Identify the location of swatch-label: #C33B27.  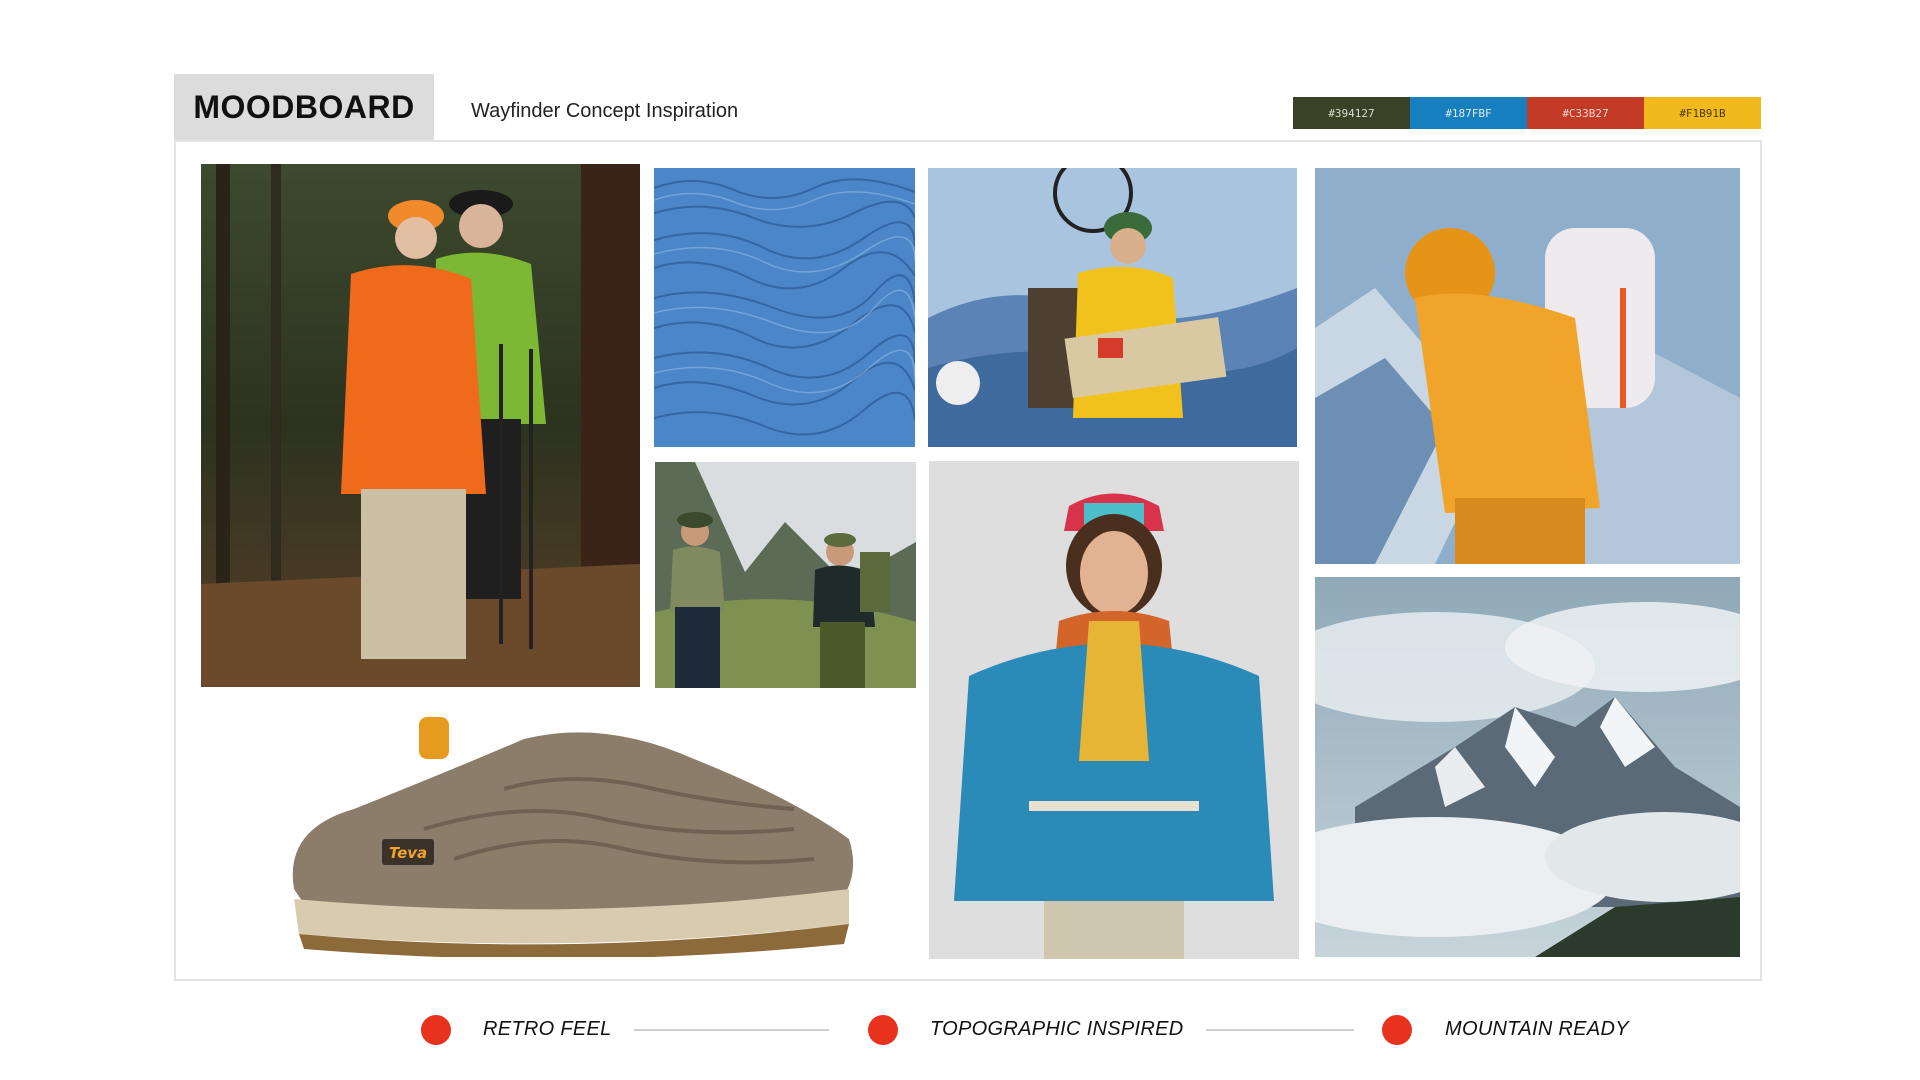
(1585, 113).